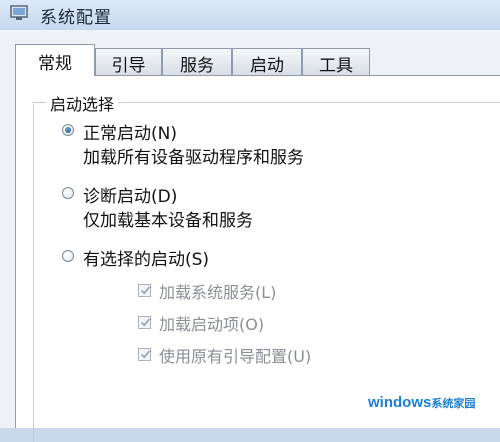 This screenshot has width=500, height=442. What do you see at coordinates (128, 66) in the screenshot?
I see `tab-label: 引导` at bounding box center [128, 66].